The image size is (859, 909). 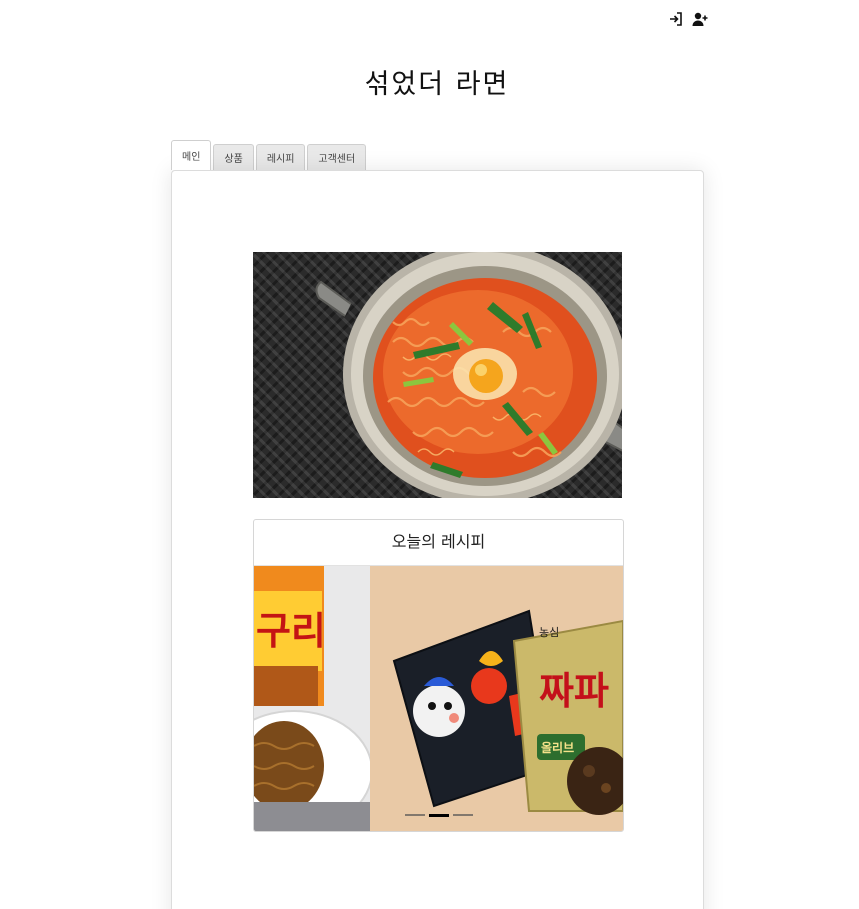 I want to click on carousel-slide-image: 구리 농심 짜파 올리브, so click(x=438, y=698).